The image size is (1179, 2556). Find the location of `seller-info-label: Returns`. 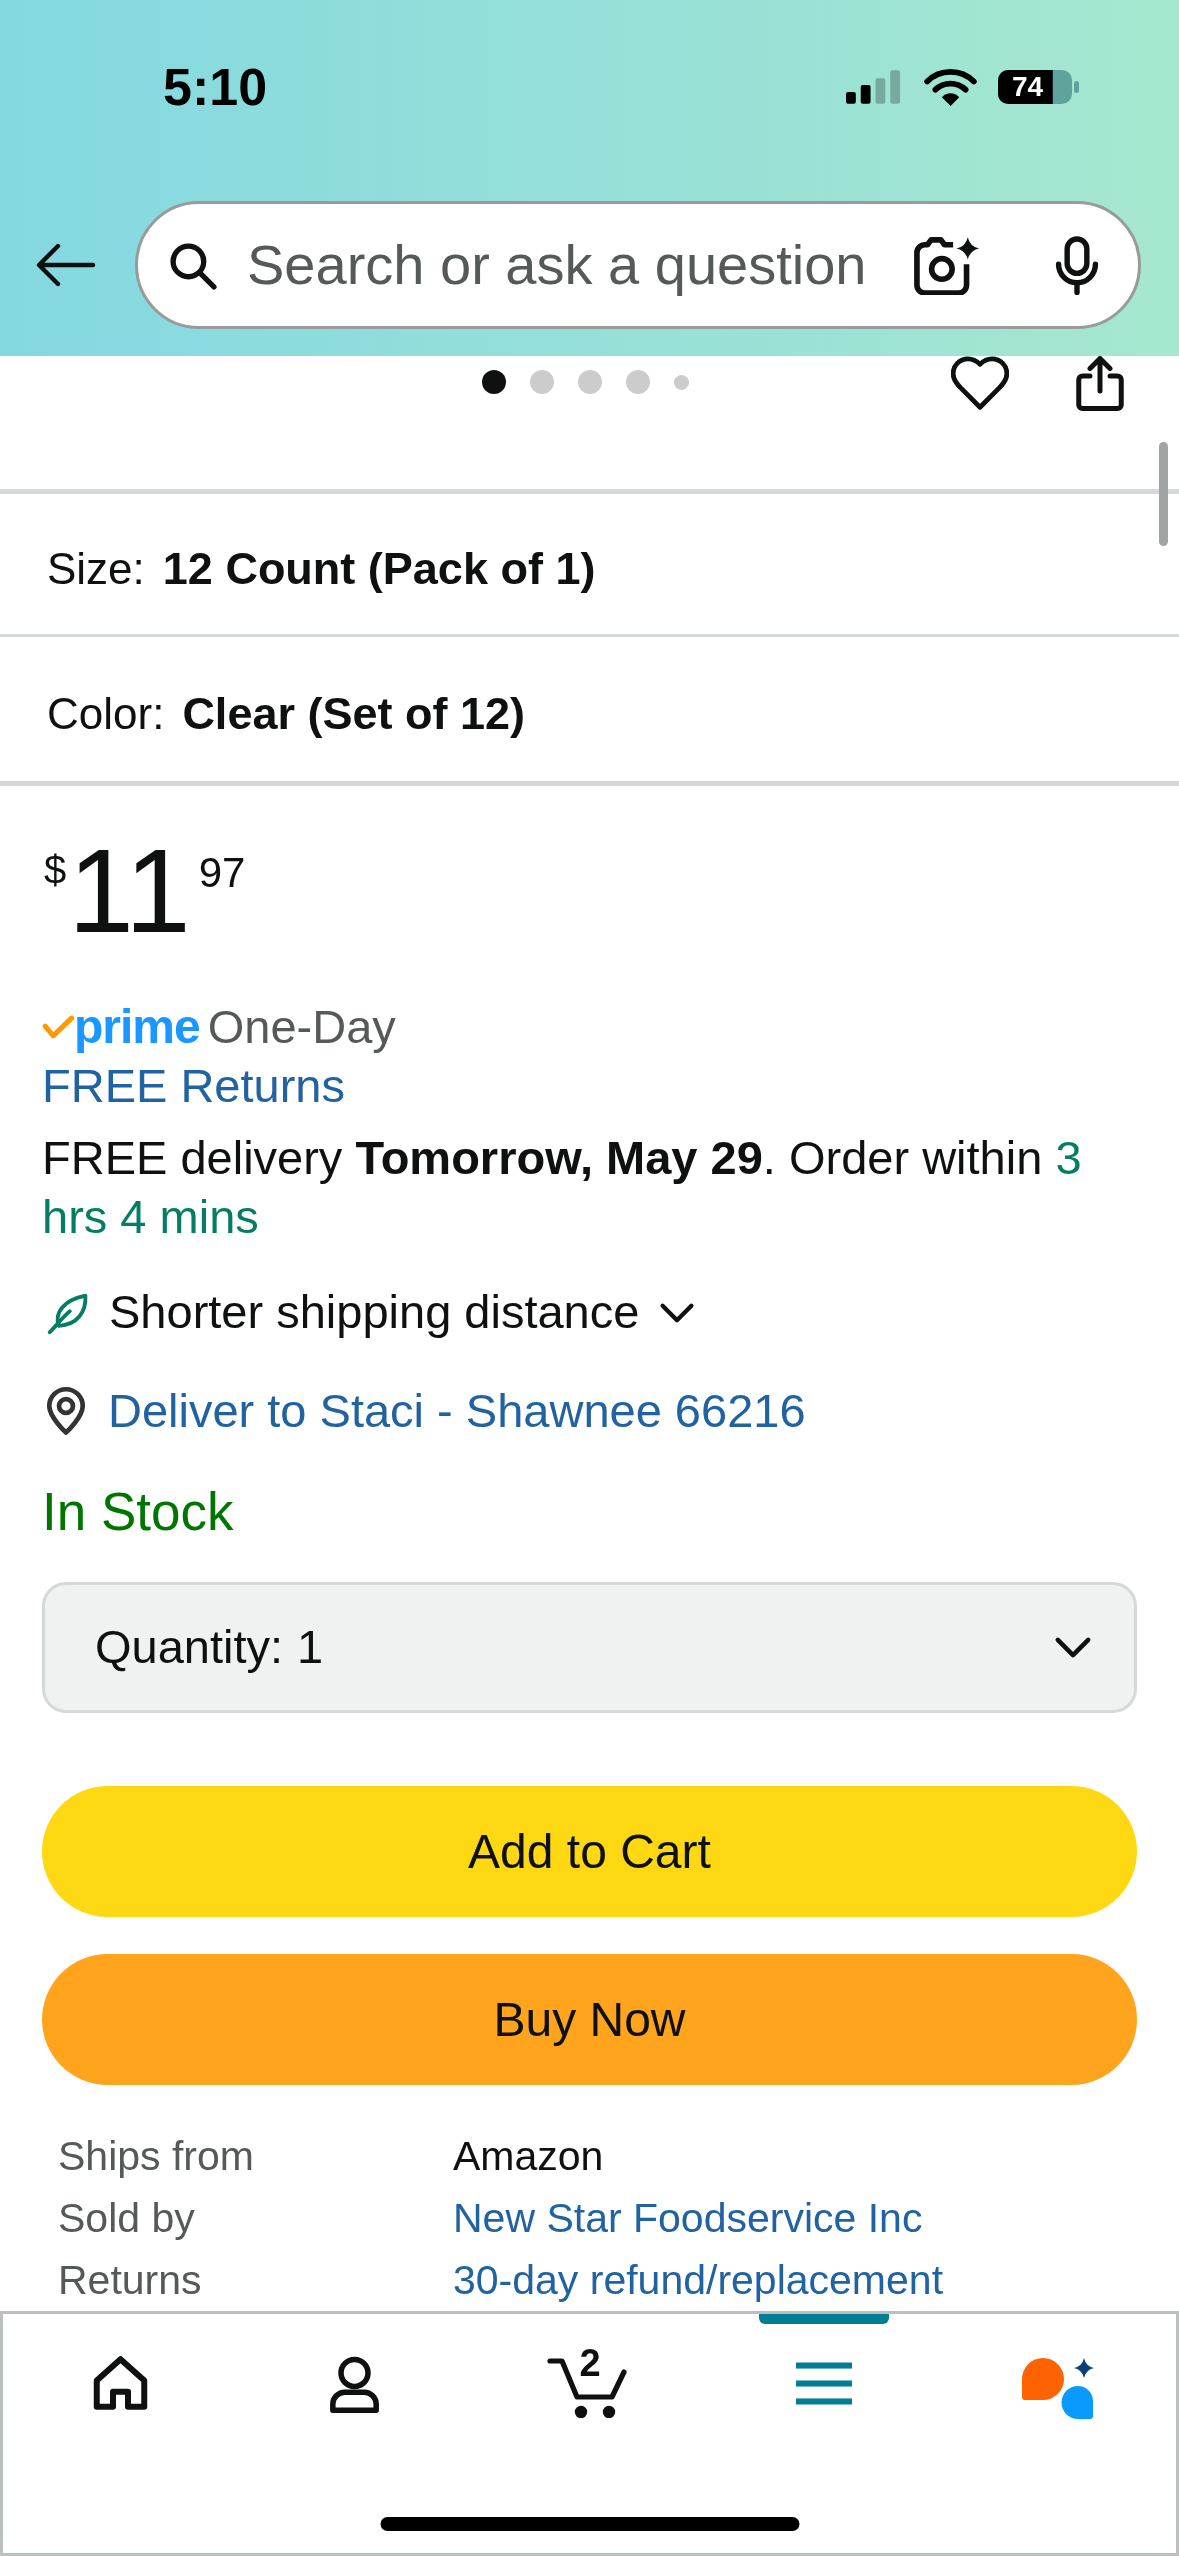

seller-info-label: Returns is located at coordinates (130, 2280).